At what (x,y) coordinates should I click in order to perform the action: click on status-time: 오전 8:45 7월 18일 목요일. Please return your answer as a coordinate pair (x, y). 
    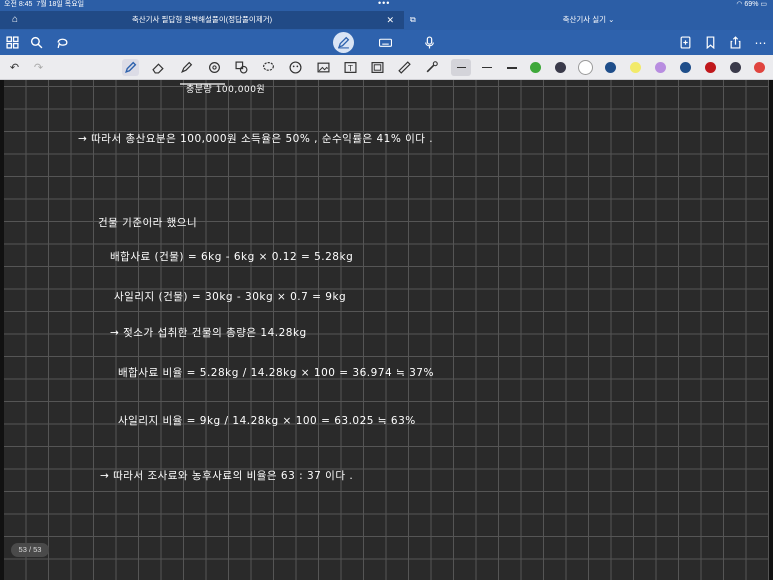
    Looking at the image, I should click on (44, 4).